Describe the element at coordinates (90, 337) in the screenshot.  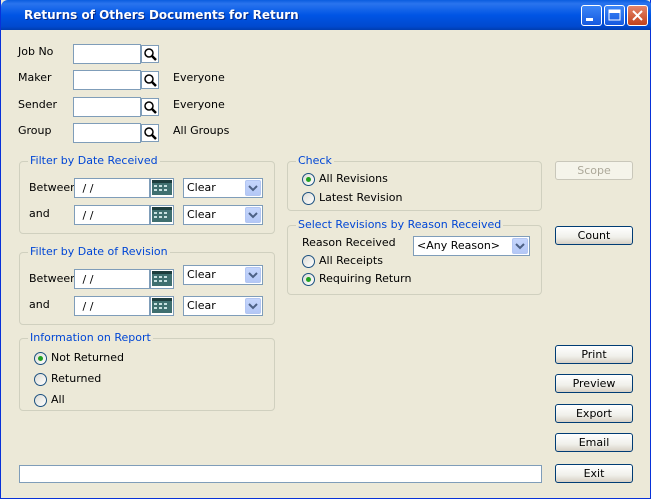
I see `info-on-report-title: Information on Report` at that location.